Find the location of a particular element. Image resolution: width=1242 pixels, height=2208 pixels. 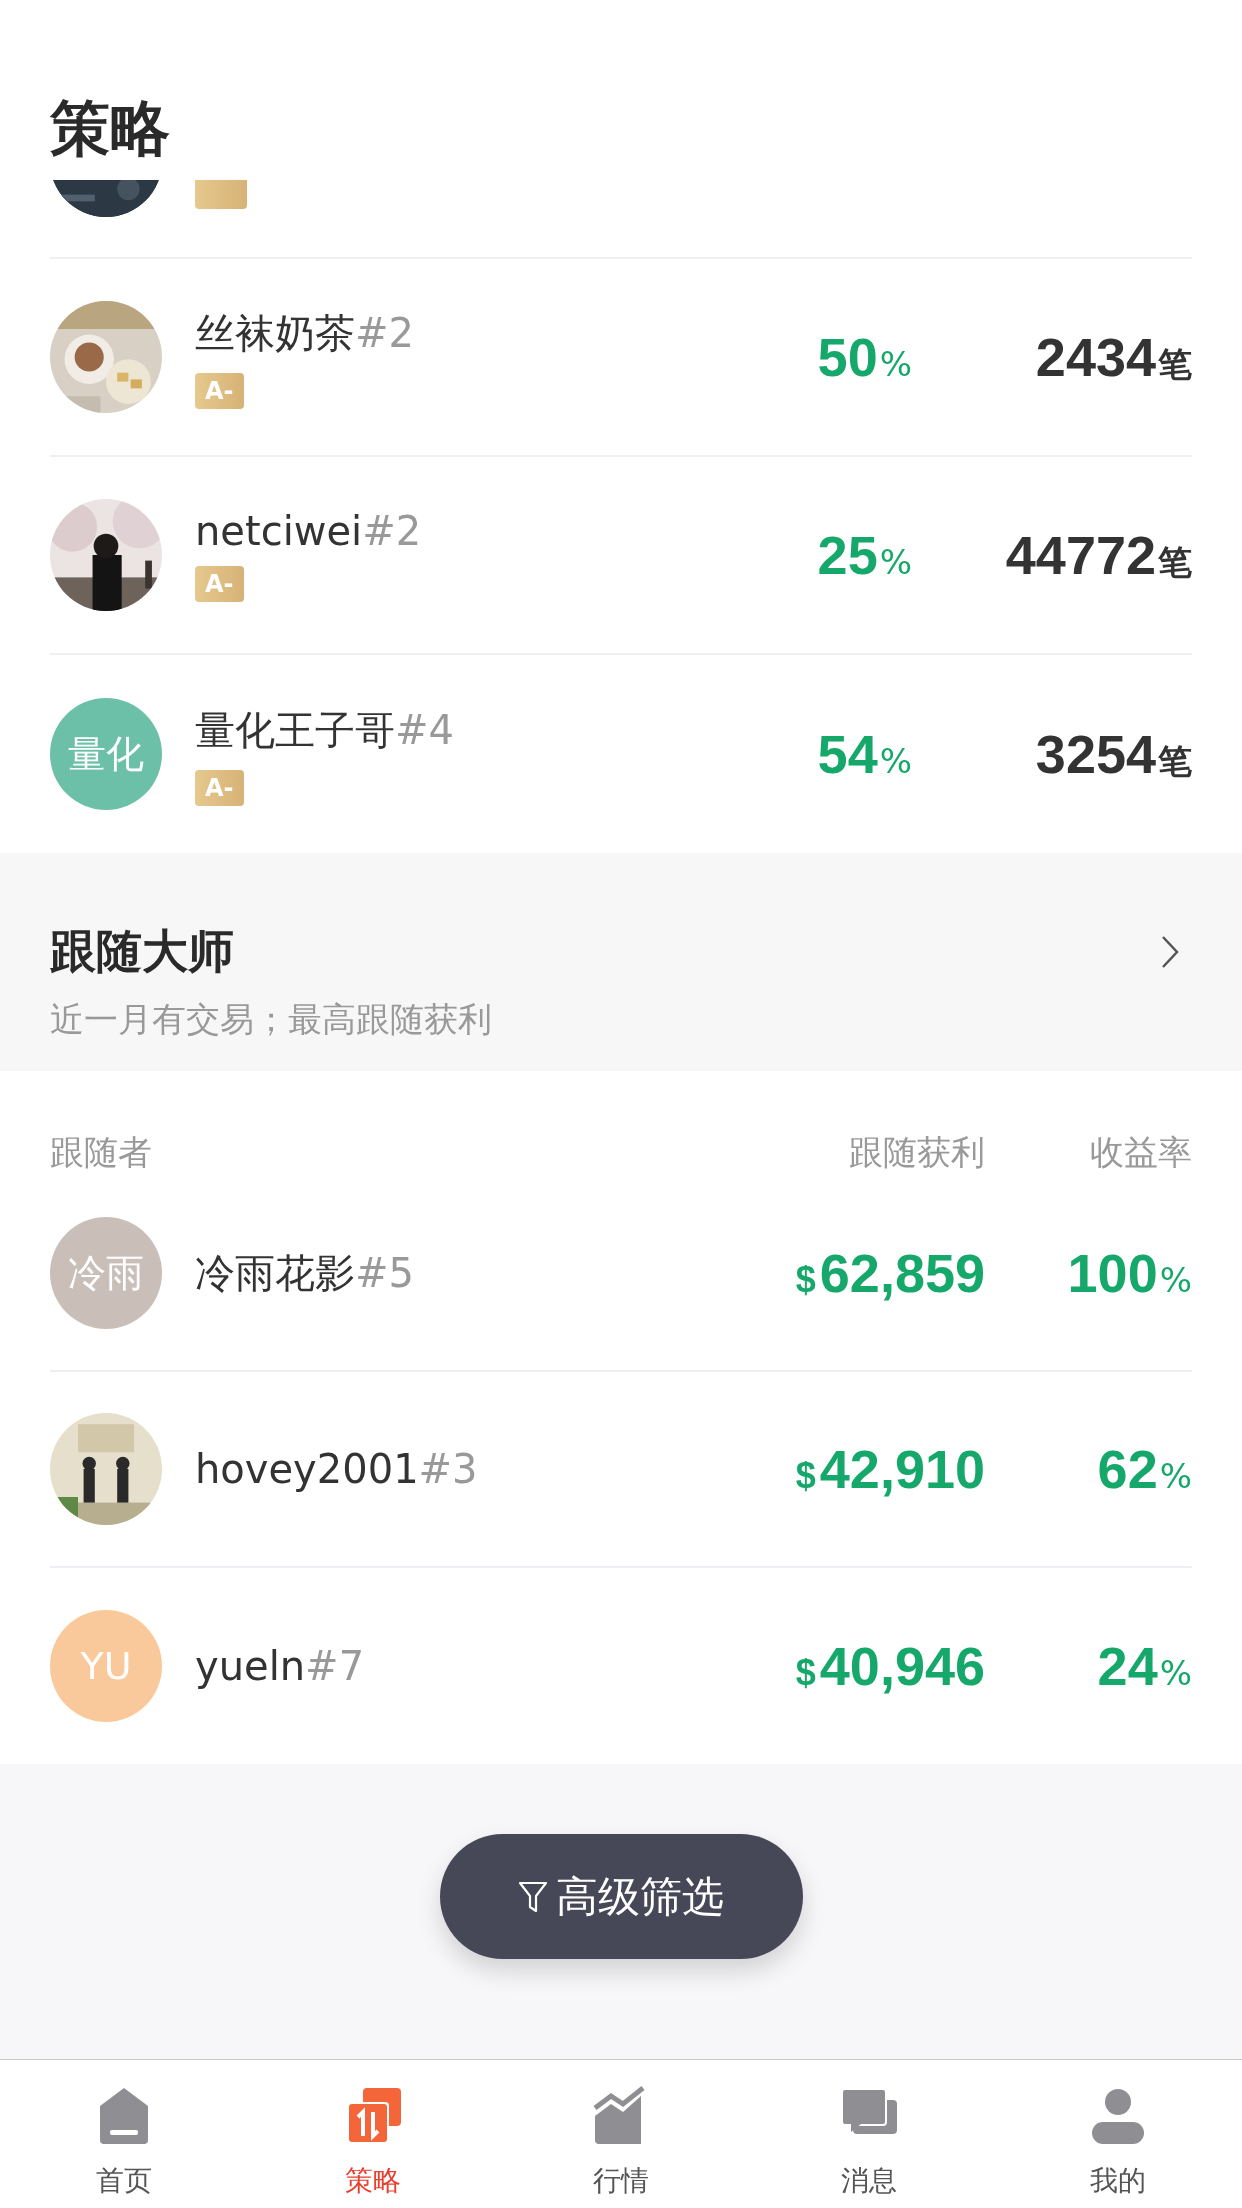

column-header: 跟随者 is located at coordinates (101, 1152).